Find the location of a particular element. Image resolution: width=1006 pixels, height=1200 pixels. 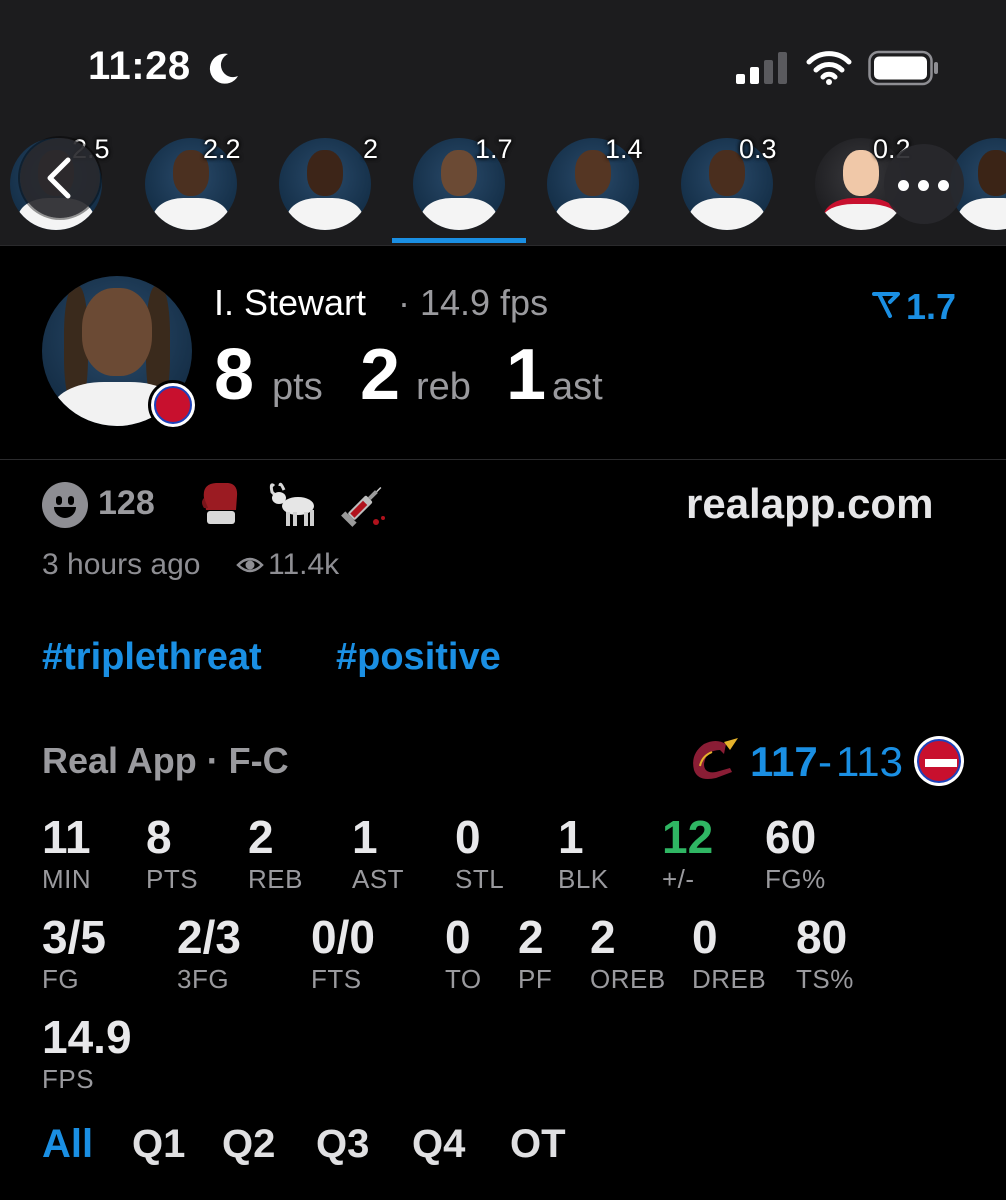

trend-number: 1.7 is located at coordinates (931, 306).